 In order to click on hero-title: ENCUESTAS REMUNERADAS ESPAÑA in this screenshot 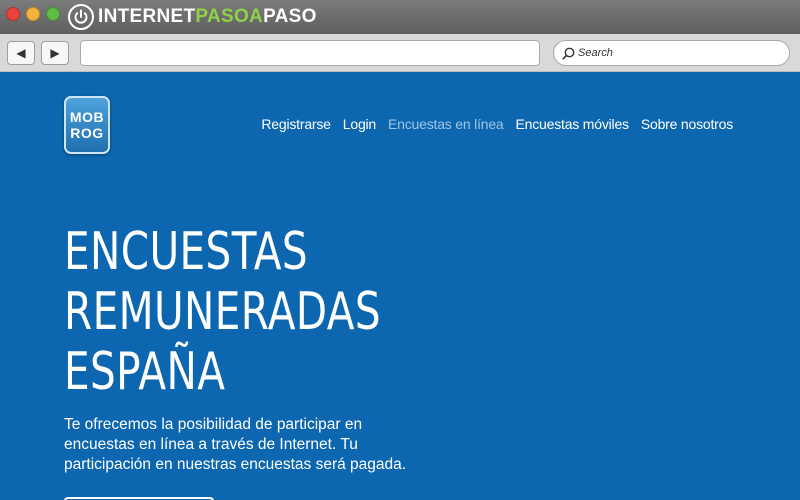, I will do `click(222, 312)`.